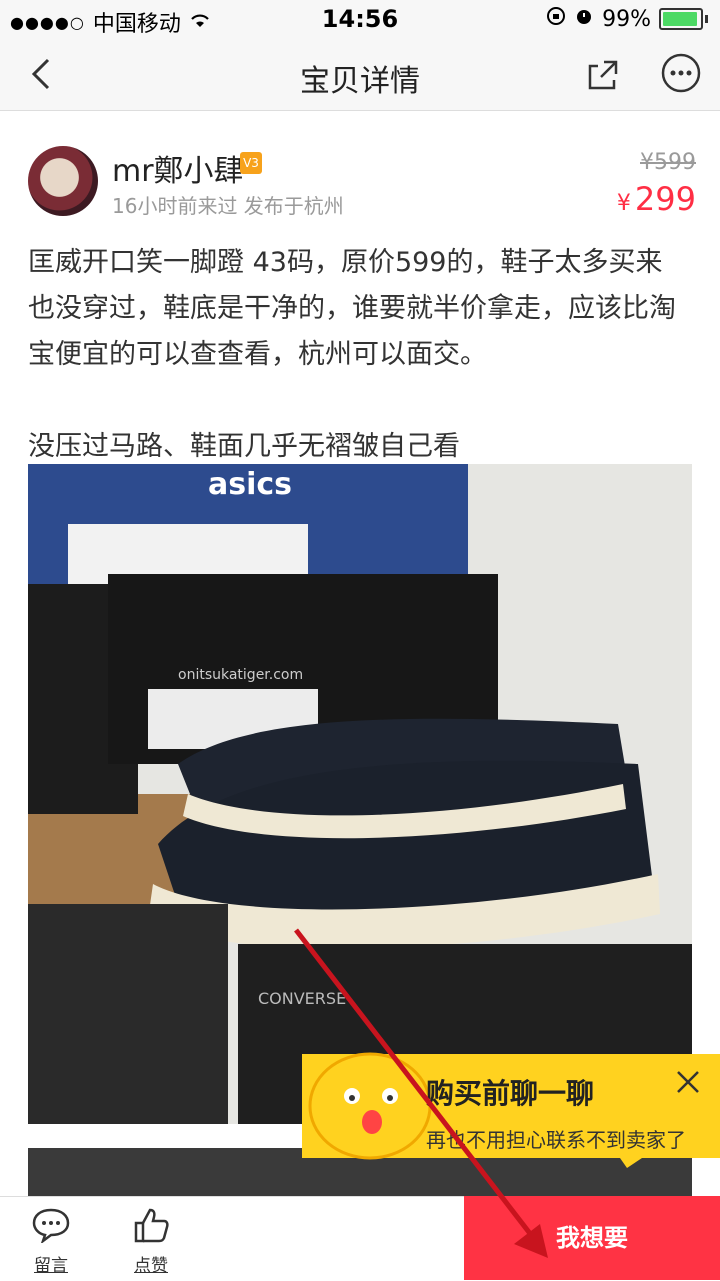 The height and width of the screenshot is (1281, 720). Describe the element at coordinates (681, 19) in the screenshot. I see `battery-icon` at that location.